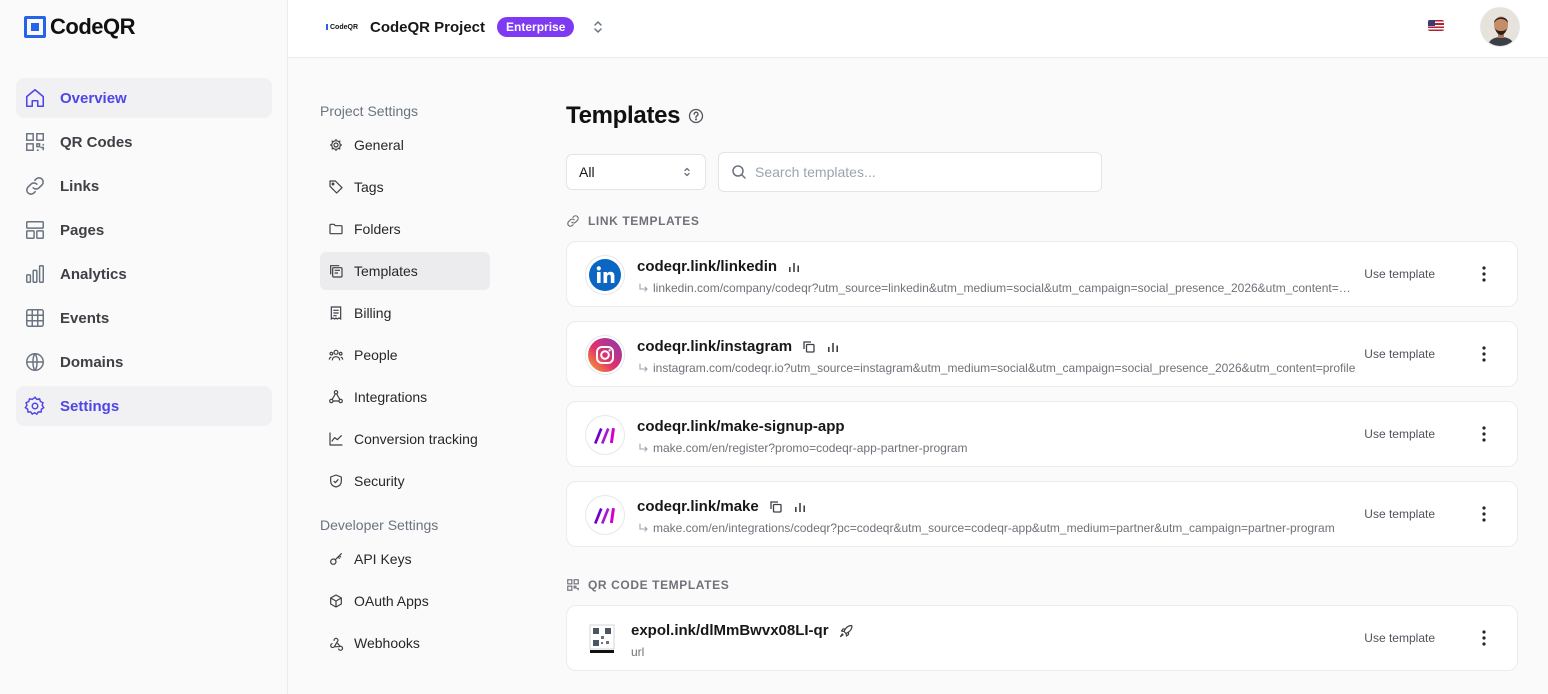 Image resolution: width=1548 pixels, height=694 pixels. I want to click on us-flag-icon, so click(1436, 25).